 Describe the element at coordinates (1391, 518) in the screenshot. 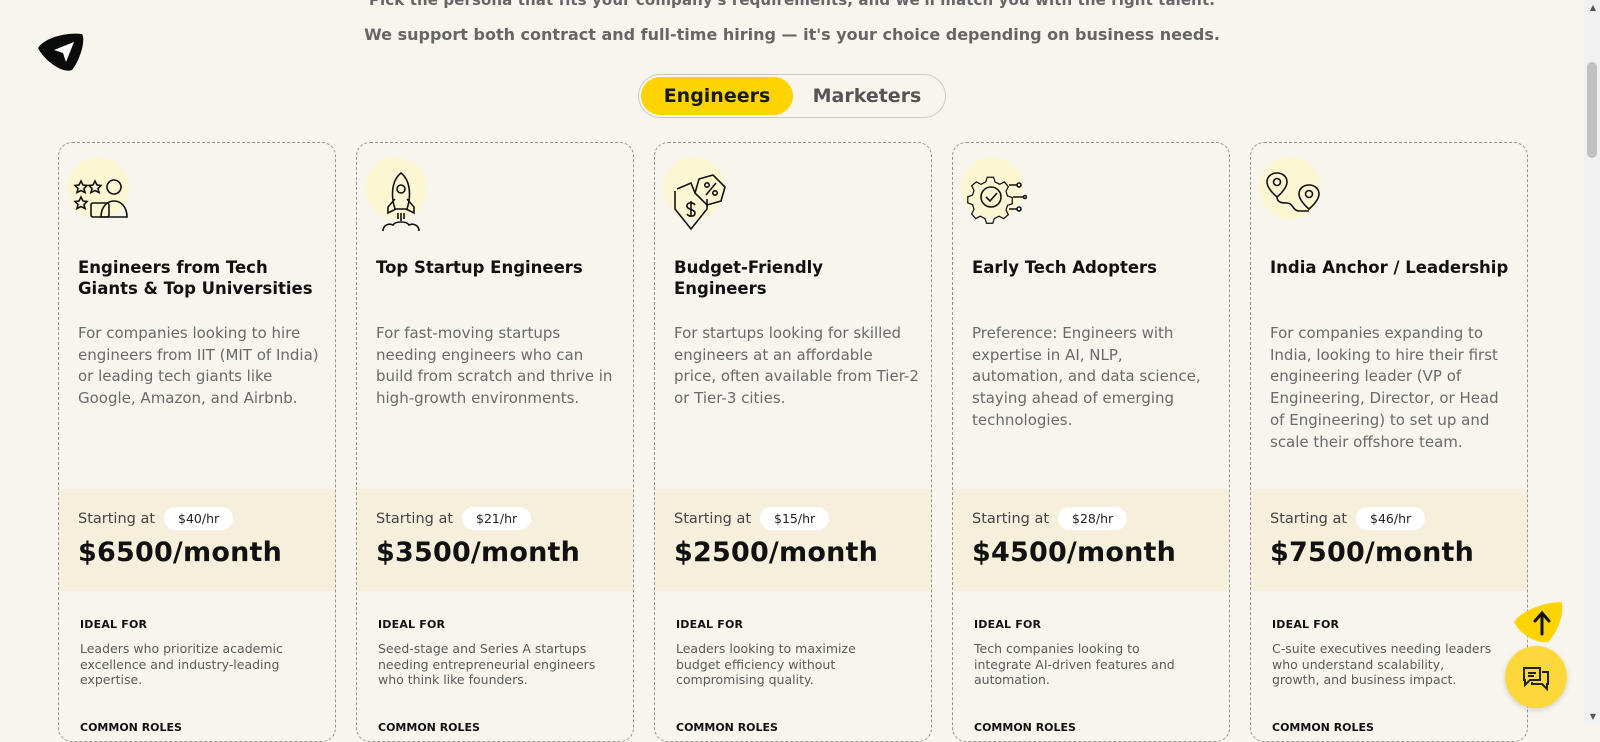

I see `hourly-rate-badge: $46/hr` at that location.